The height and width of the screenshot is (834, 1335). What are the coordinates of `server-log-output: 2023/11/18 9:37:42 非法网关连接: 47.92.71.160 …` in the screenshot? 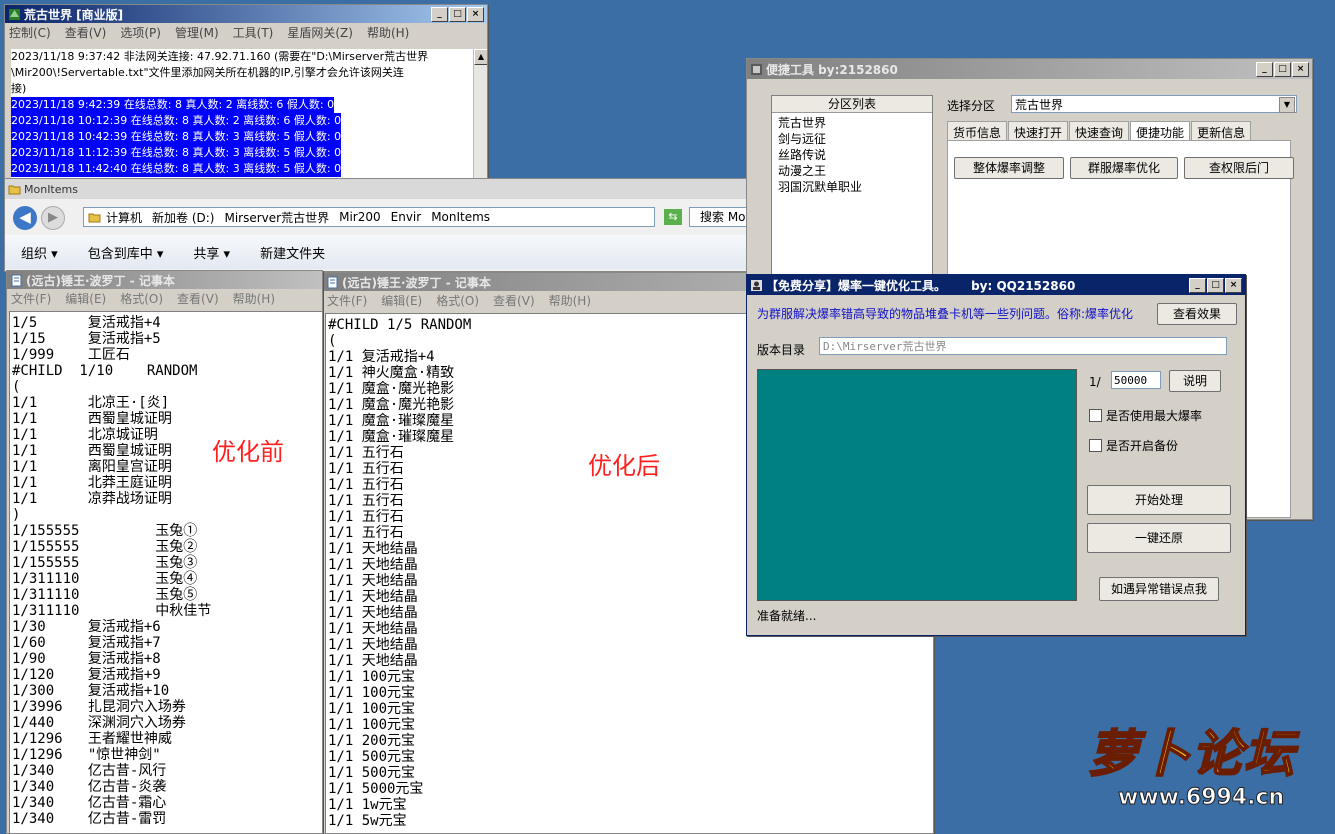 It's located at (242, 114).